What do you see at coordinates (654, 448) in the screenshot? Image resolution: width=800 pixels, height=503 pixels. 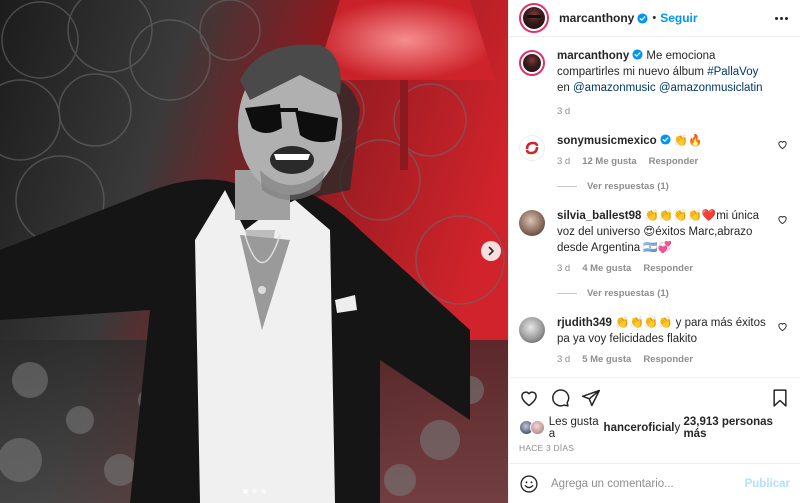 I see `post-date: HACE 3 DÍAS` at bounding box center [654, 448].